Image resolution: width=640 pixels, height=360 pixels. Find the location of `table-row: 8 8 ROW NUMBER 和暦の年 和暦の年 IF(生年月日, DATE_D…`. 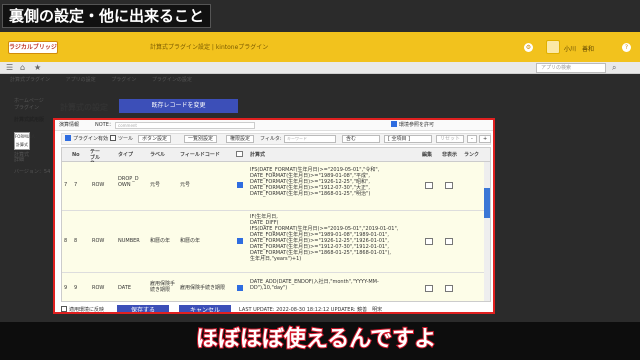

table-row: 8 8 ROW NUMBER 和暦の年 和暦の年 IF(生年月日, DATE_D… is located at coordinates (276, 242).